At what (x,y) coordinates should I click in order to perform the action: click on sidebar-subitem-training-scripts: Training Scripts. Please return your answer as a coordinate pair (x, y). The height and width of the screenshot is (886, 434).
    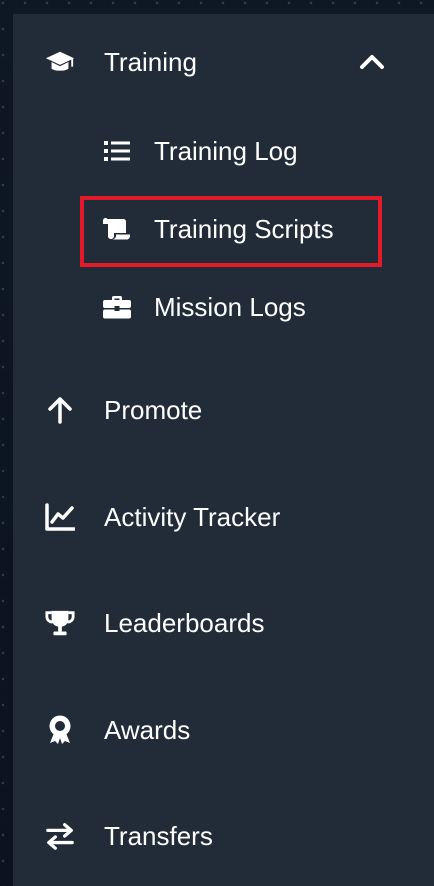
    Looking at the image, I should click on (223, 229).